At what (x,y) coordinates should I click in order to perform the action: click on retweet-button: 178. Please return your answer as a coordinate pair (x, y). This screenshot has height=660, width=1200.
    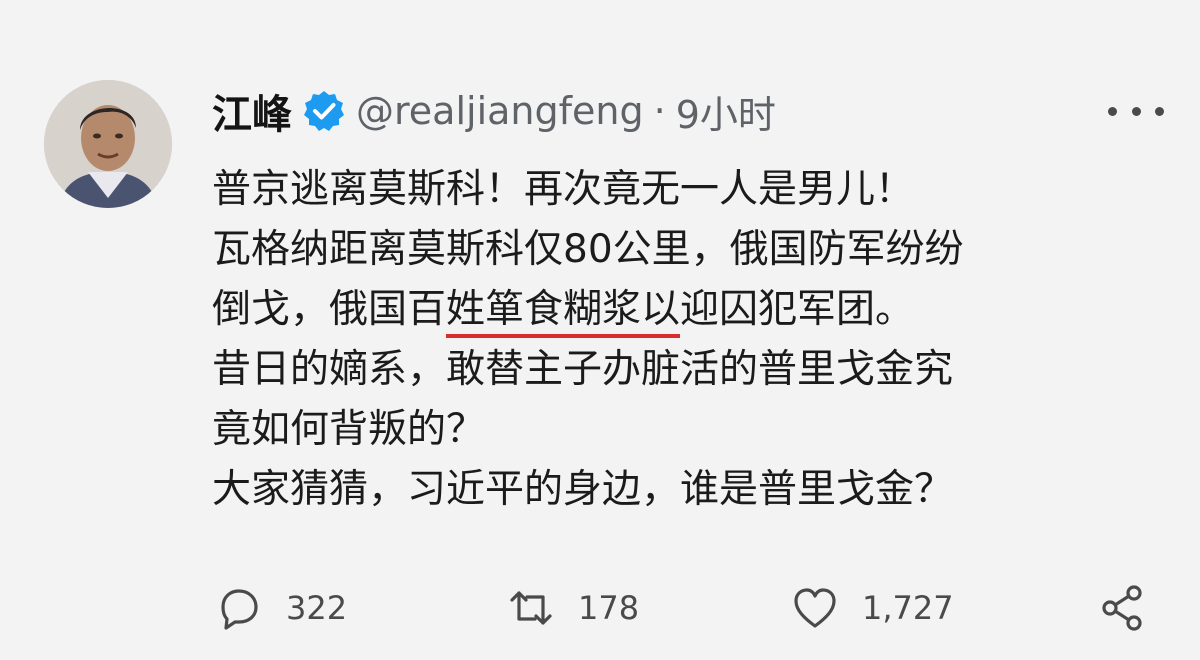
    Looking at the image, I should click on (572, 608).